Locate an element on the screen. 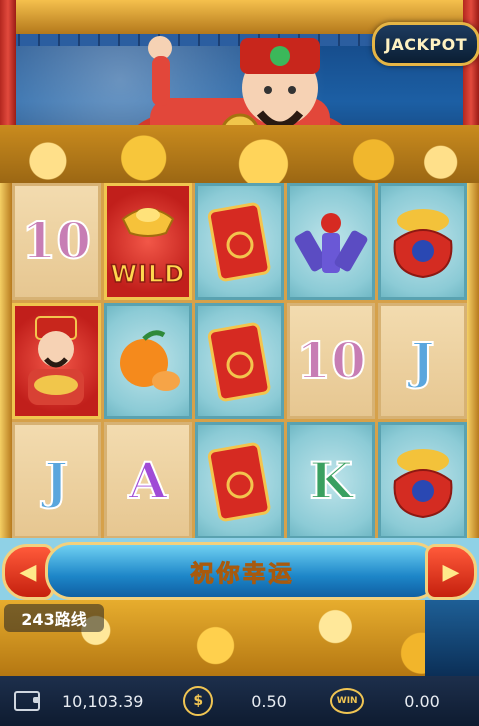 This screenshot has width=479, height=726. reel-cell: K is located at coordinates (331, 480).